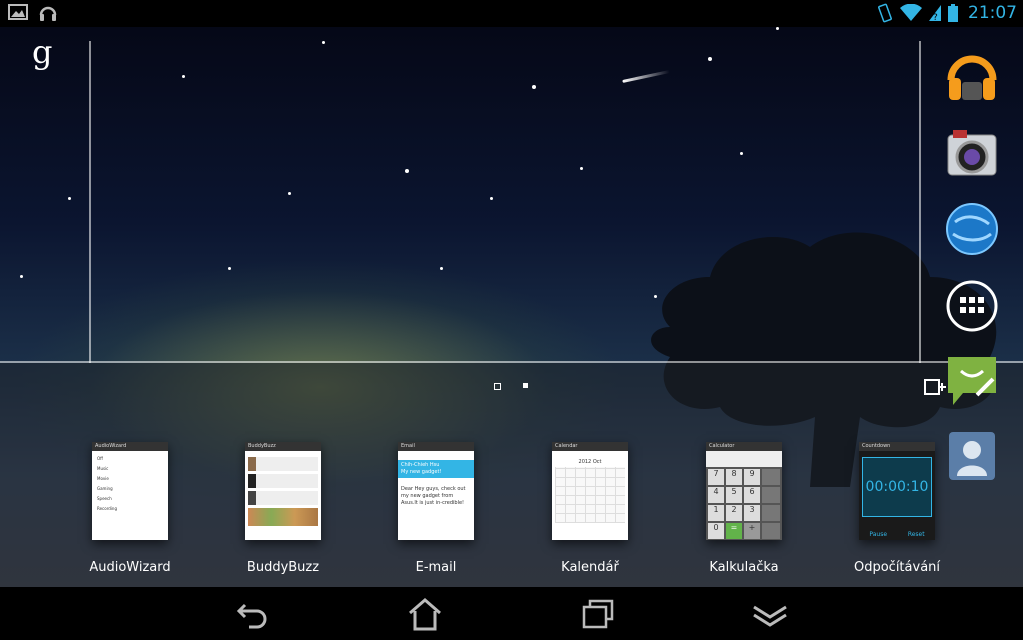 The image size is (1023, 640). I want to click on camera-icon, so click(972, 154).